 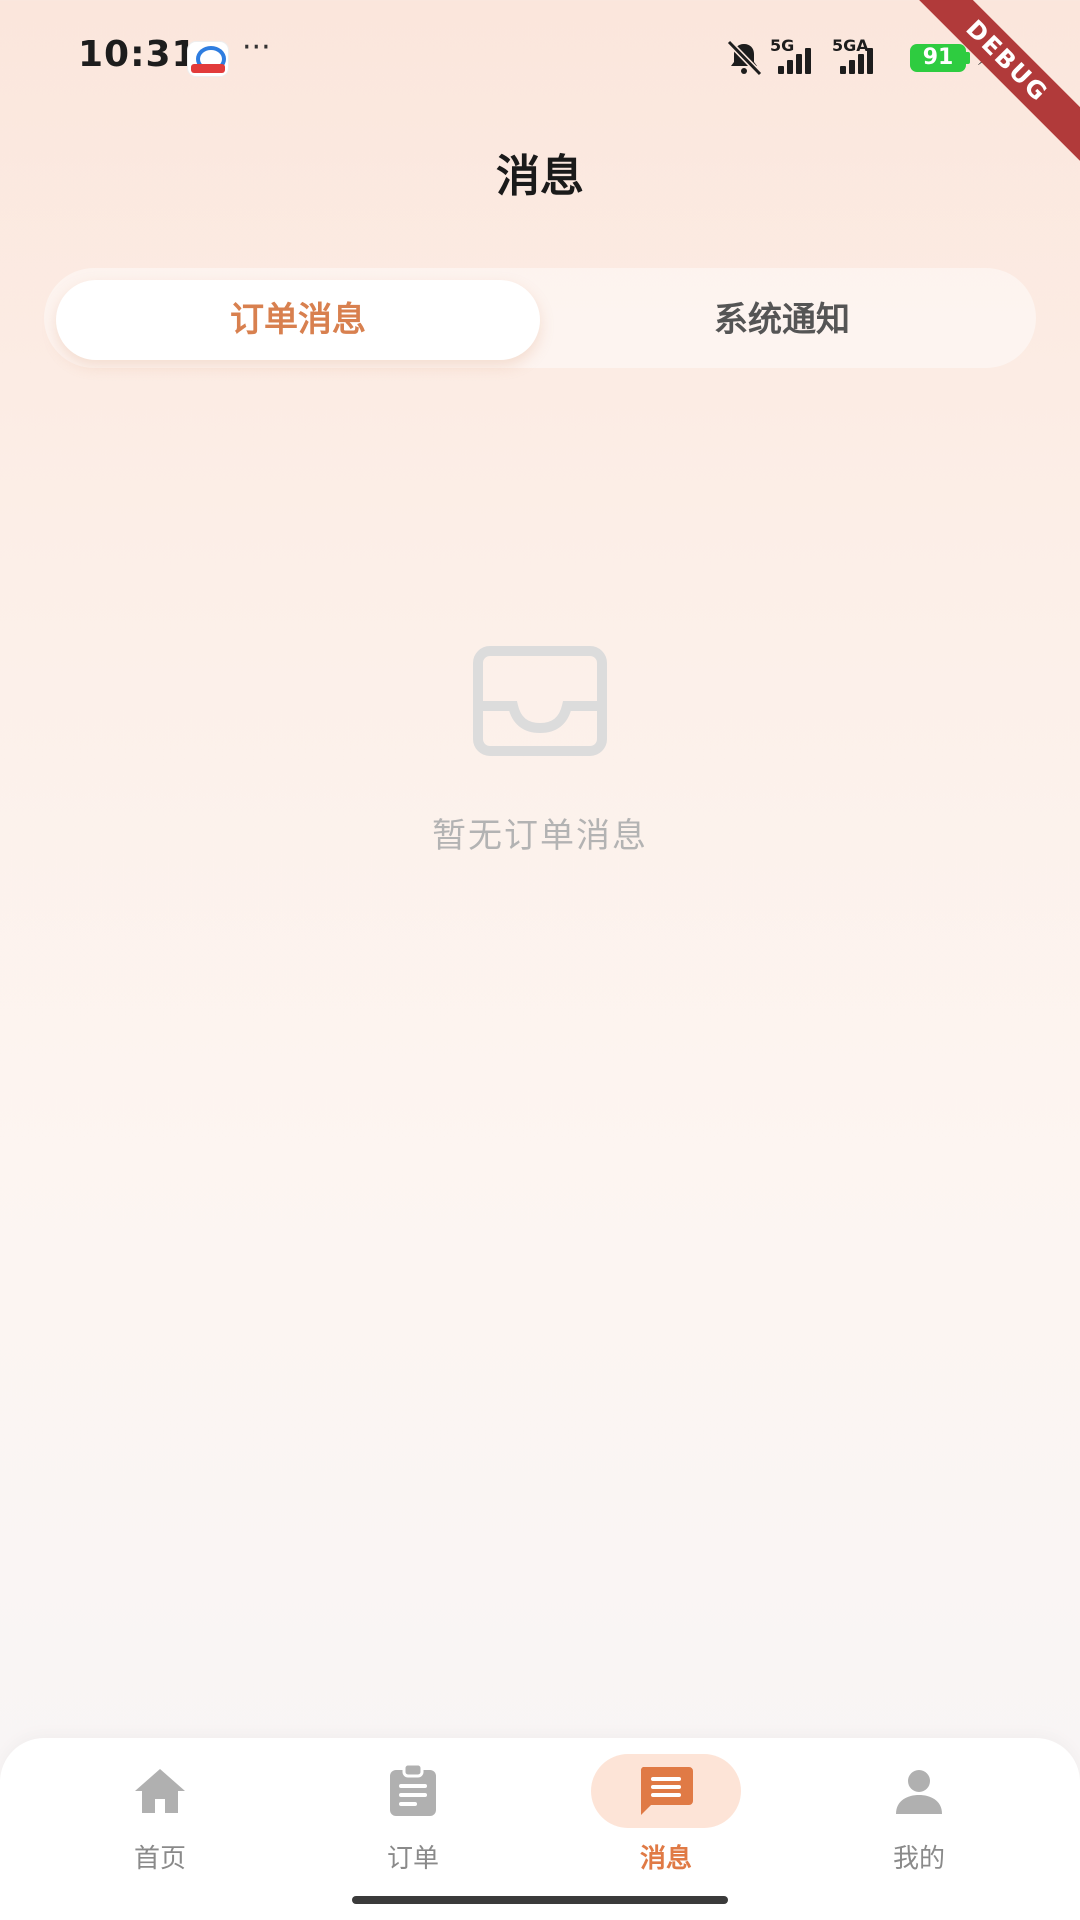 What do you see at coordinates (666, 1791) in the screenshot?
I see `message-icon` at bounding box center [666, 1791].